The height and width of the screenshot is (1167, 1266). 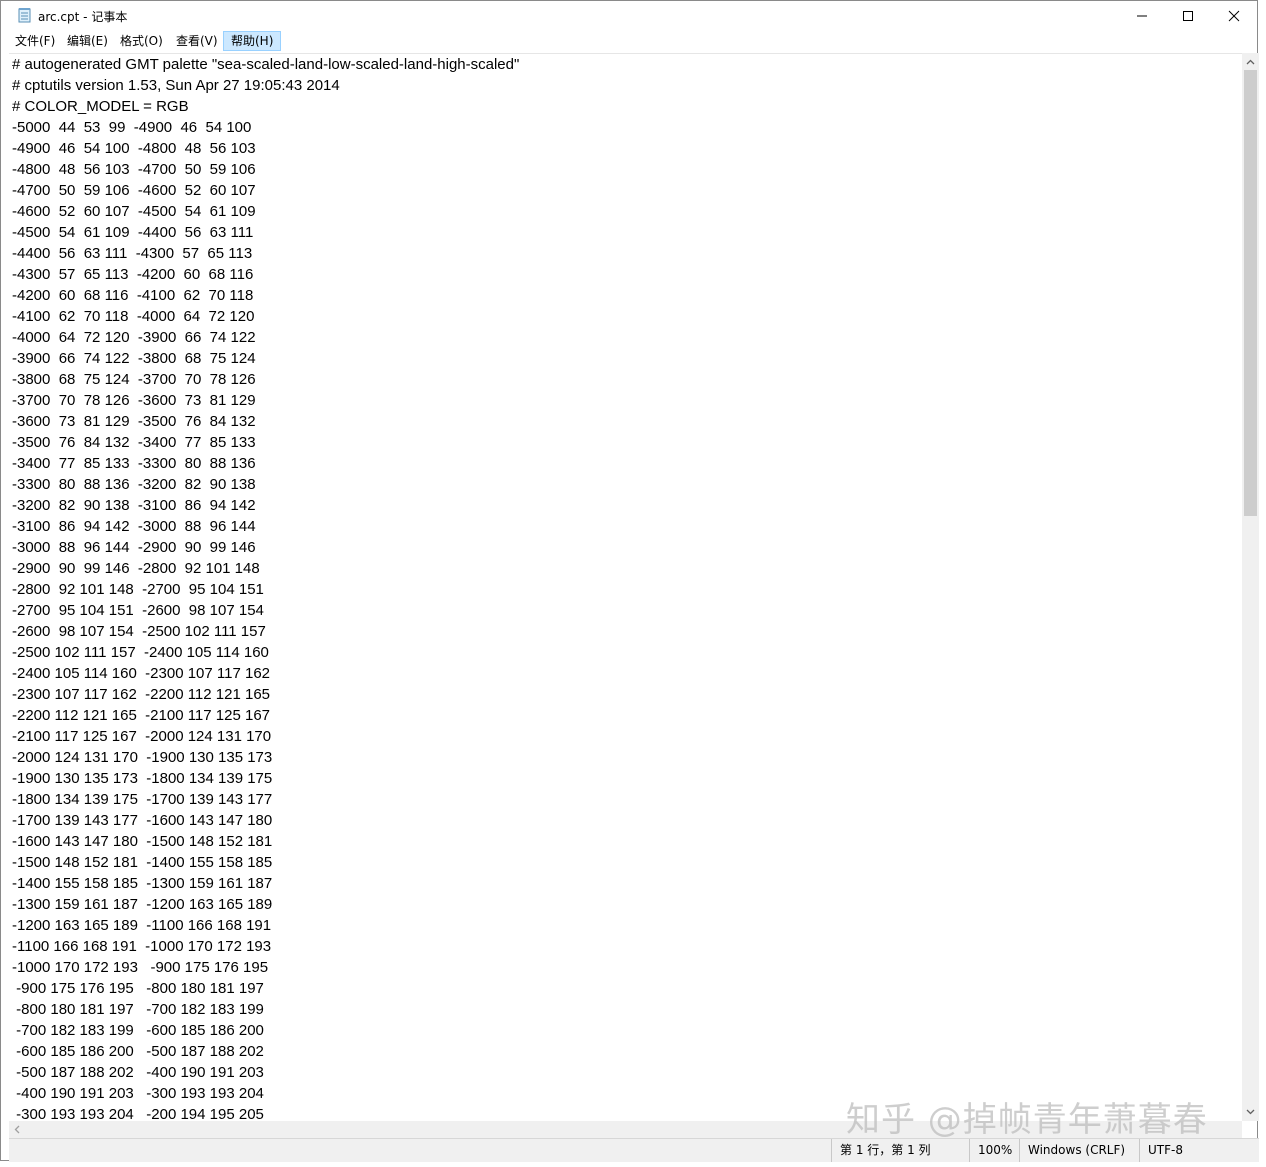 I want to click on text-line: -2100 117 125 167 -2000 124 131 170, so click(x=142, y=736).